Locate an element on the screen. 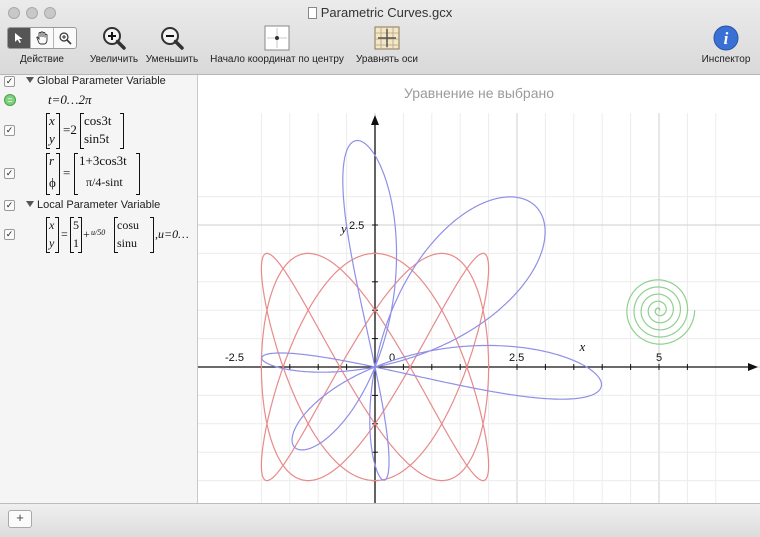  spiral-lhs-y: y is located at coordinates (52, 243).